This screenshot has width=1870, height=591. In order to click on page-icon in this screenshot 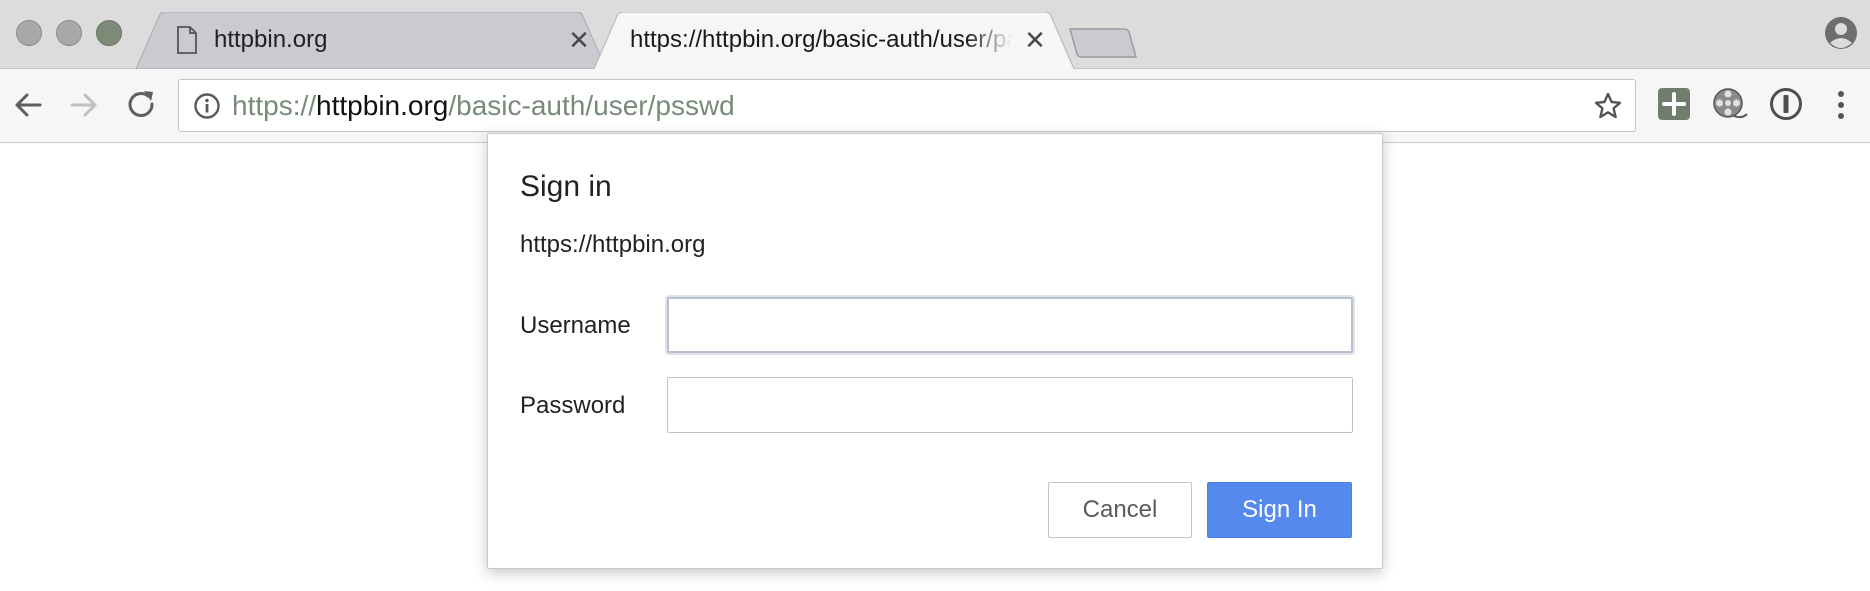, I will do `click(187, 40)`.